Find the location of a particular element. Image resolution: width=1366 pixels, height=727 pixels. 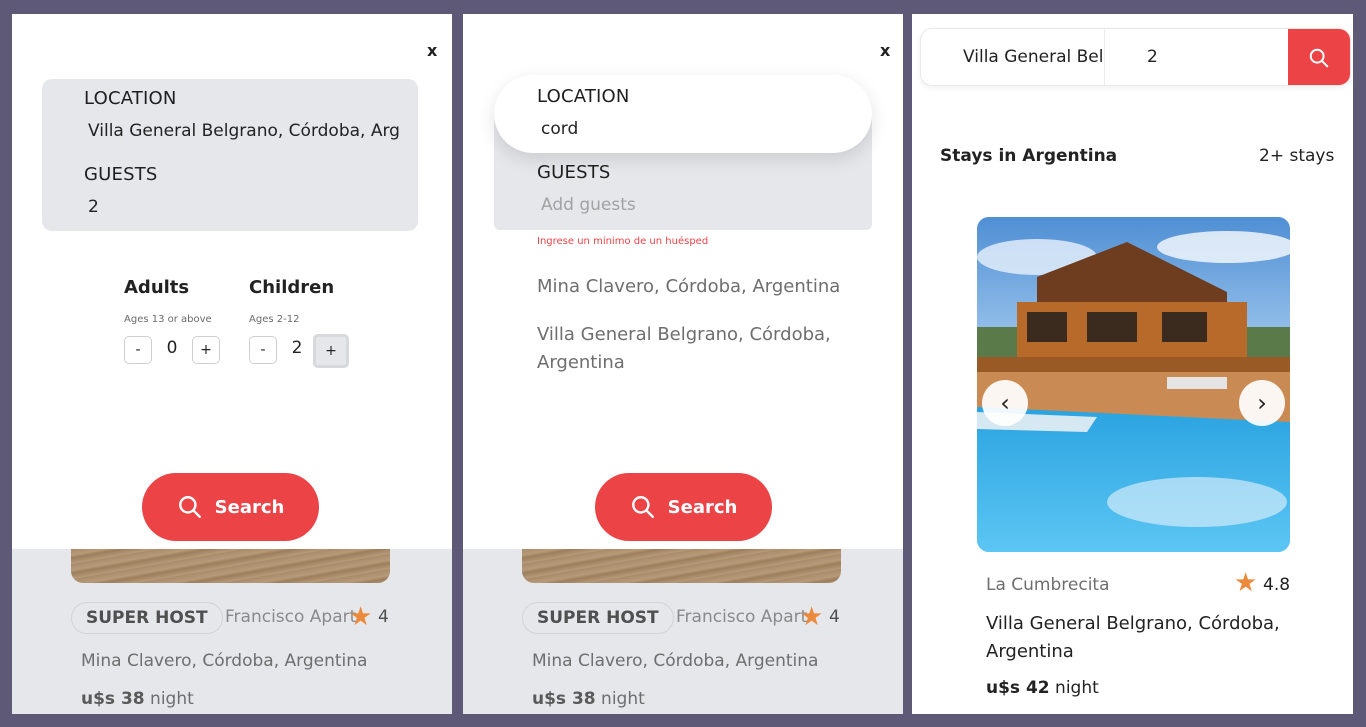

location-suggestion: Mina Clavero, Córdoba, Argentina is located at coordinates (688, 287).